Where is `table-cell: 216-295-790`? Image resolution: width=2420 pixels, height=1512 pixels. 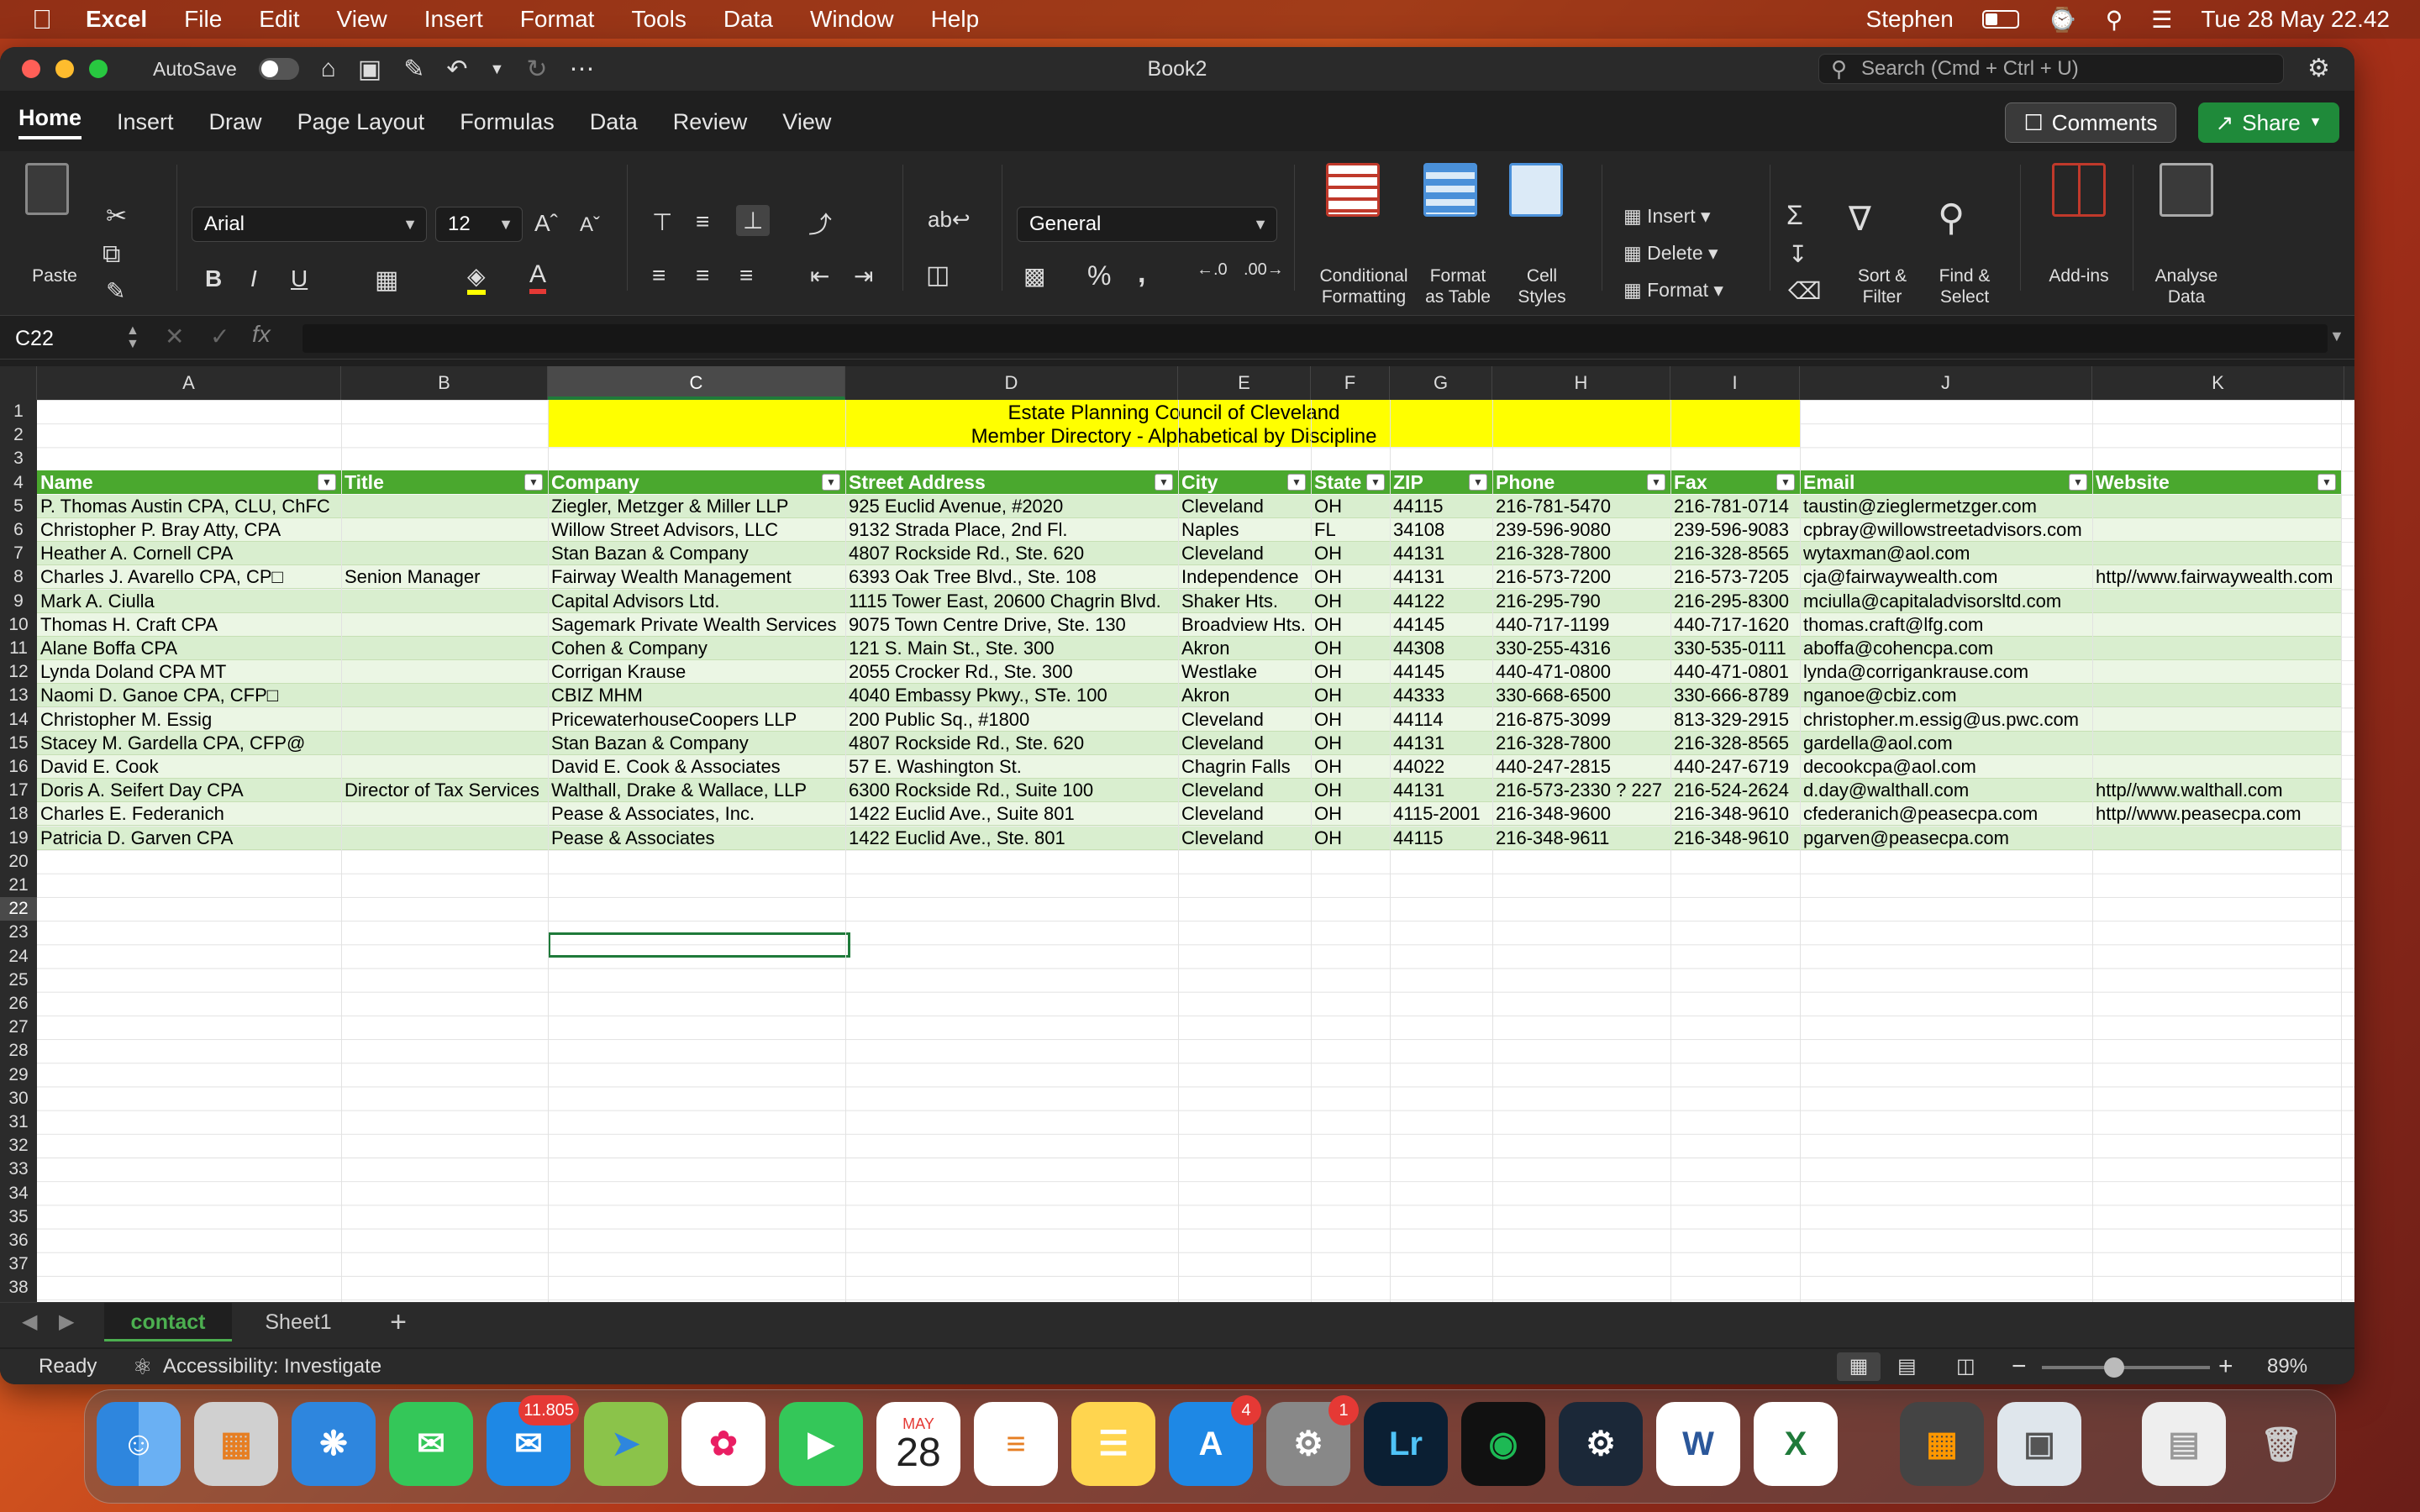 table-cell: 216-295-790 is located at coordinates (1581, 601).